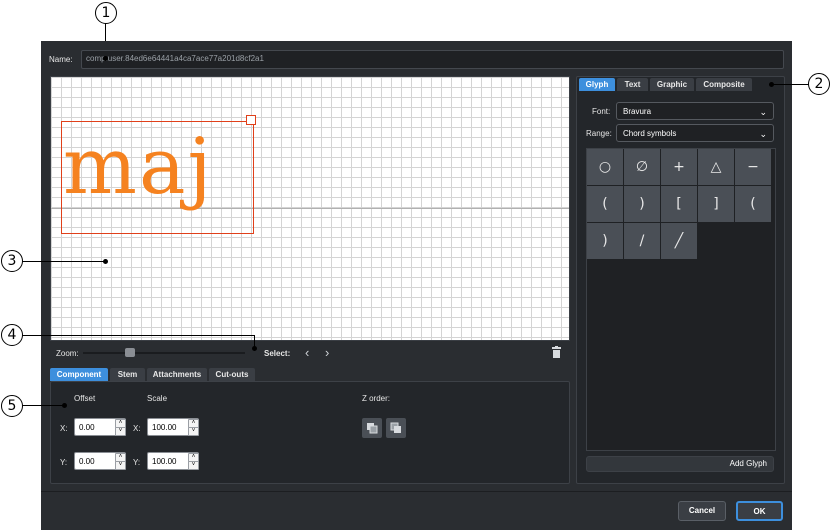  I want to click on callout-4: 4, so click(12, 335).